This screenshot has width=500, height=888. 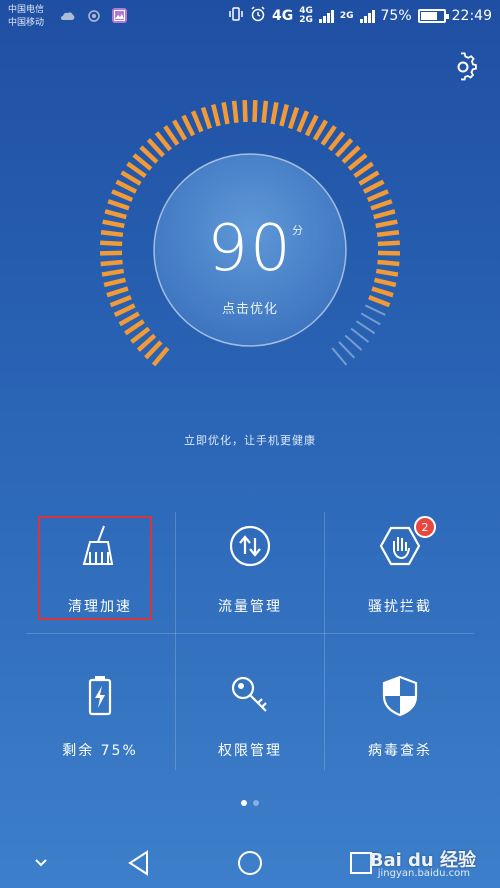 I want to click on network-2g-label: 2G, so click(x=346, y=15).